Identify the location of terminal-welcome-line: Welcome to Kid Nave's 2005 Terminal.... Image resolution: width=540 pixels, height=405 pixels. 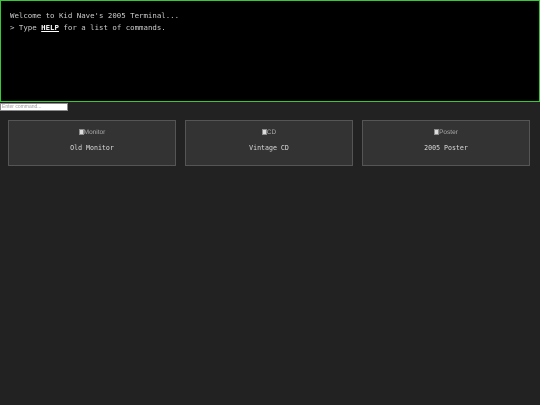
(95, 15).